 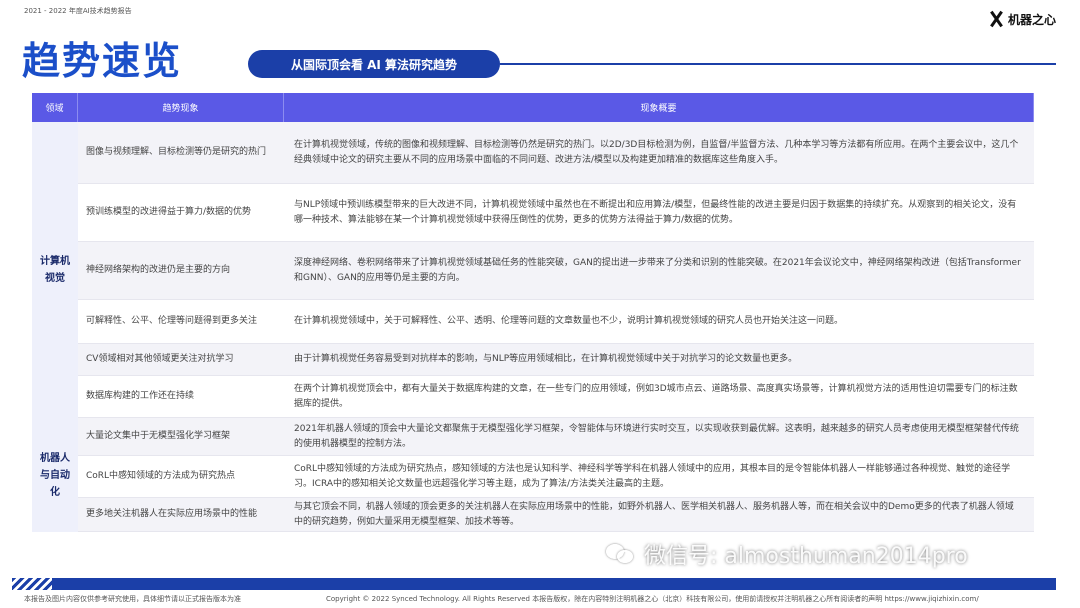 I want to click on column-header-domain: 领域, so click(x=55, y=107).